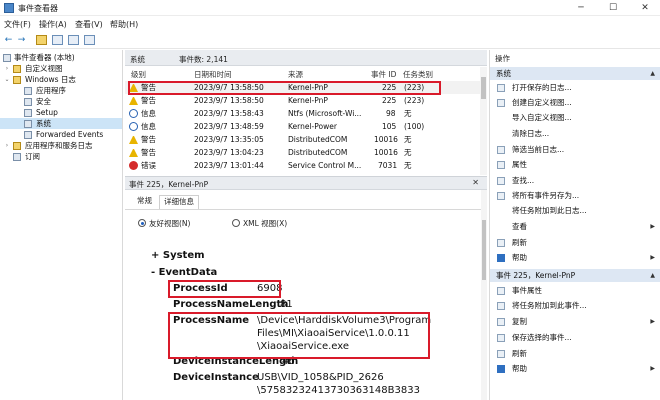 The height and width of the screenshot is (400, 660). Describe the element at coordinates (645, 8) in the screenshot. I see `close-button: ✕` at that location.